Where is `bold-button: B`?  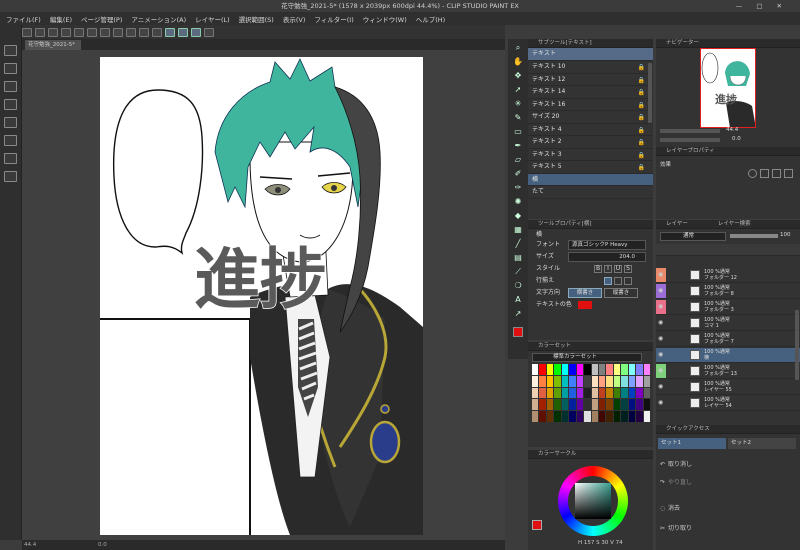
bold-button: B is located at coordinates (598, 269).